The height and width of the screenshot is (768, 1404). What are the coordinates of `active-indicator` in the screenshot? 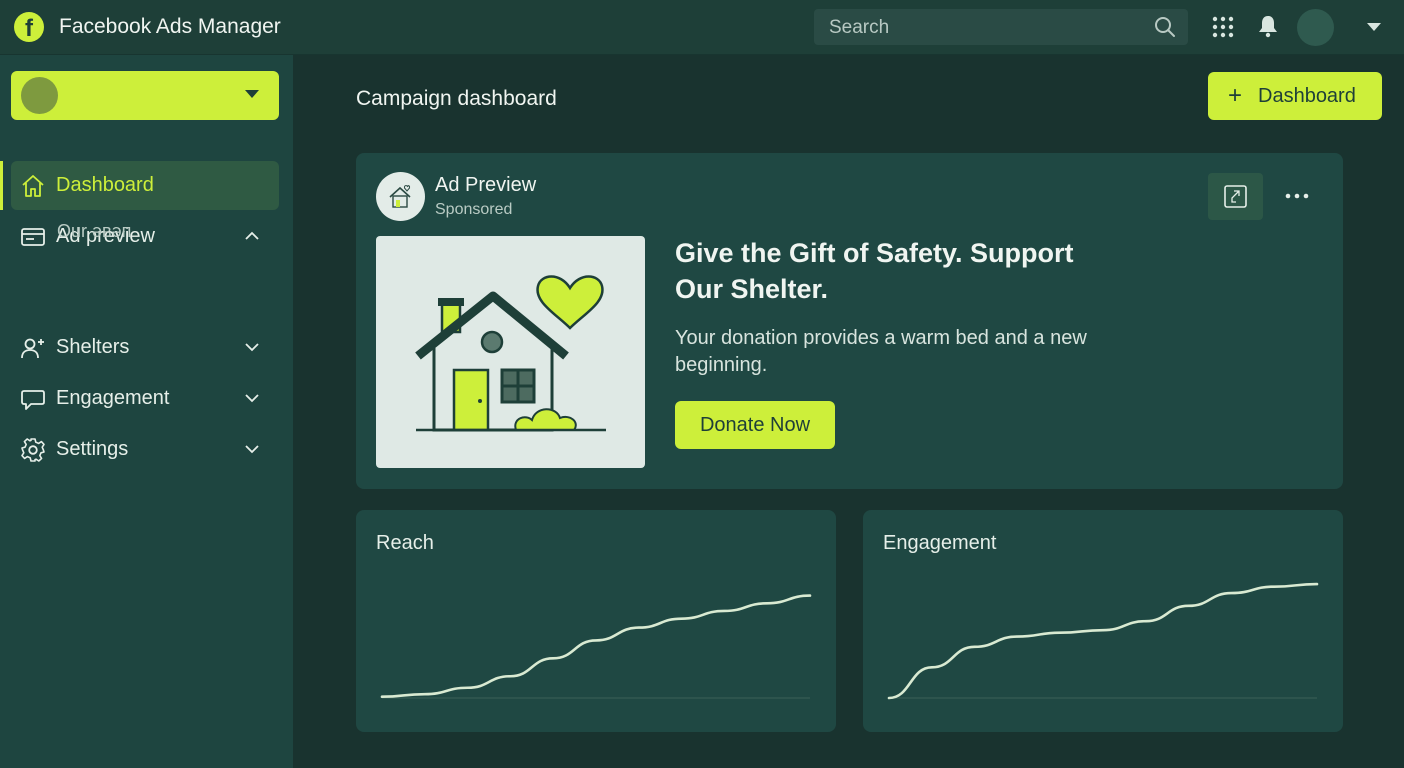 It's located at (1, 185).